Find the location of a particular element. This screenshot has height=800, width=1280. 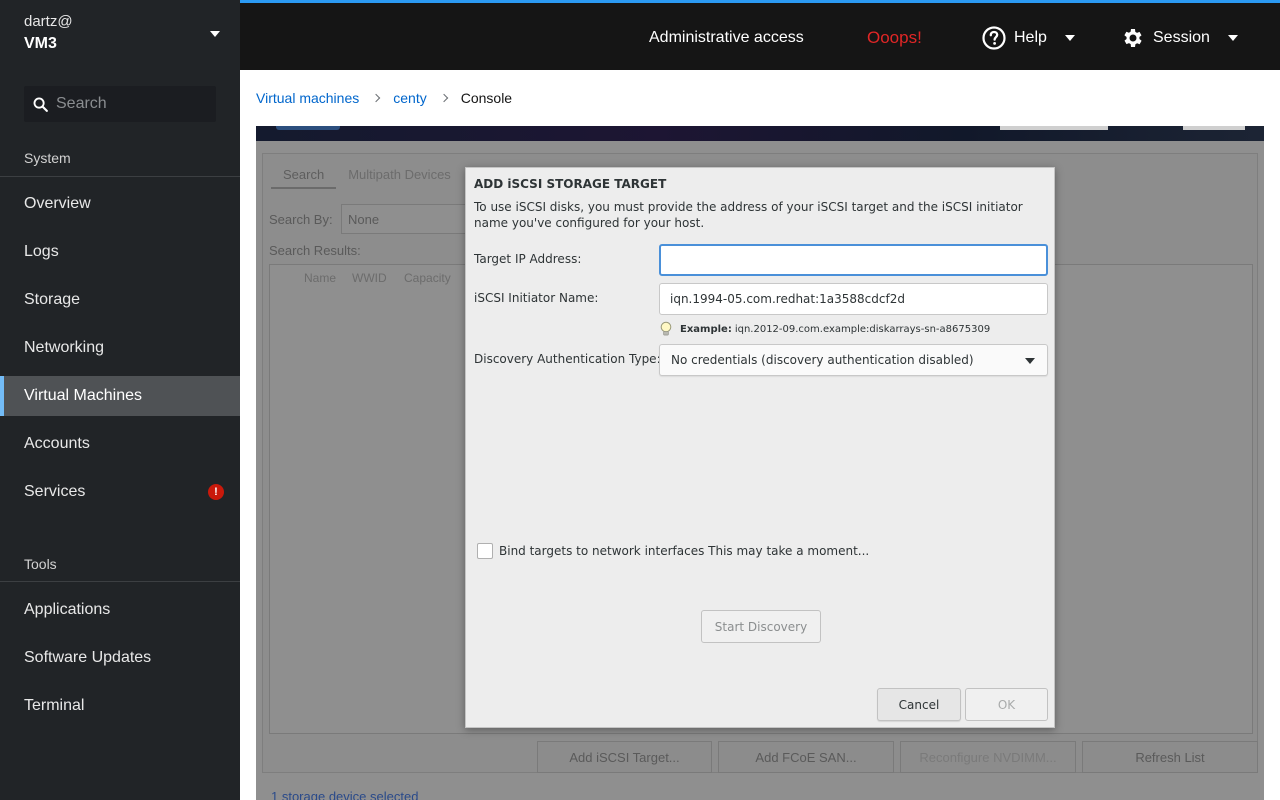

ok-button: OK is located at coordinates (1006, 704).